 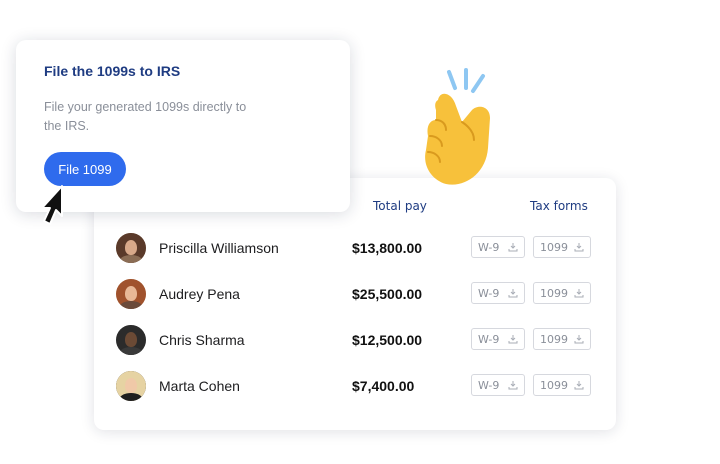 What do you see at coordinates (202, 340) in the screenshot?
I see `employee-name: Chris Sharma` at bounding box center [202, 340].